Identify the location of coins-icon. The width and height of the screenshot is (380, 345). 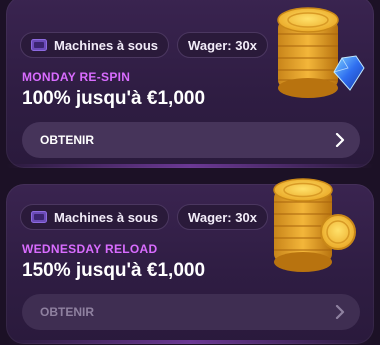
(314, 225).